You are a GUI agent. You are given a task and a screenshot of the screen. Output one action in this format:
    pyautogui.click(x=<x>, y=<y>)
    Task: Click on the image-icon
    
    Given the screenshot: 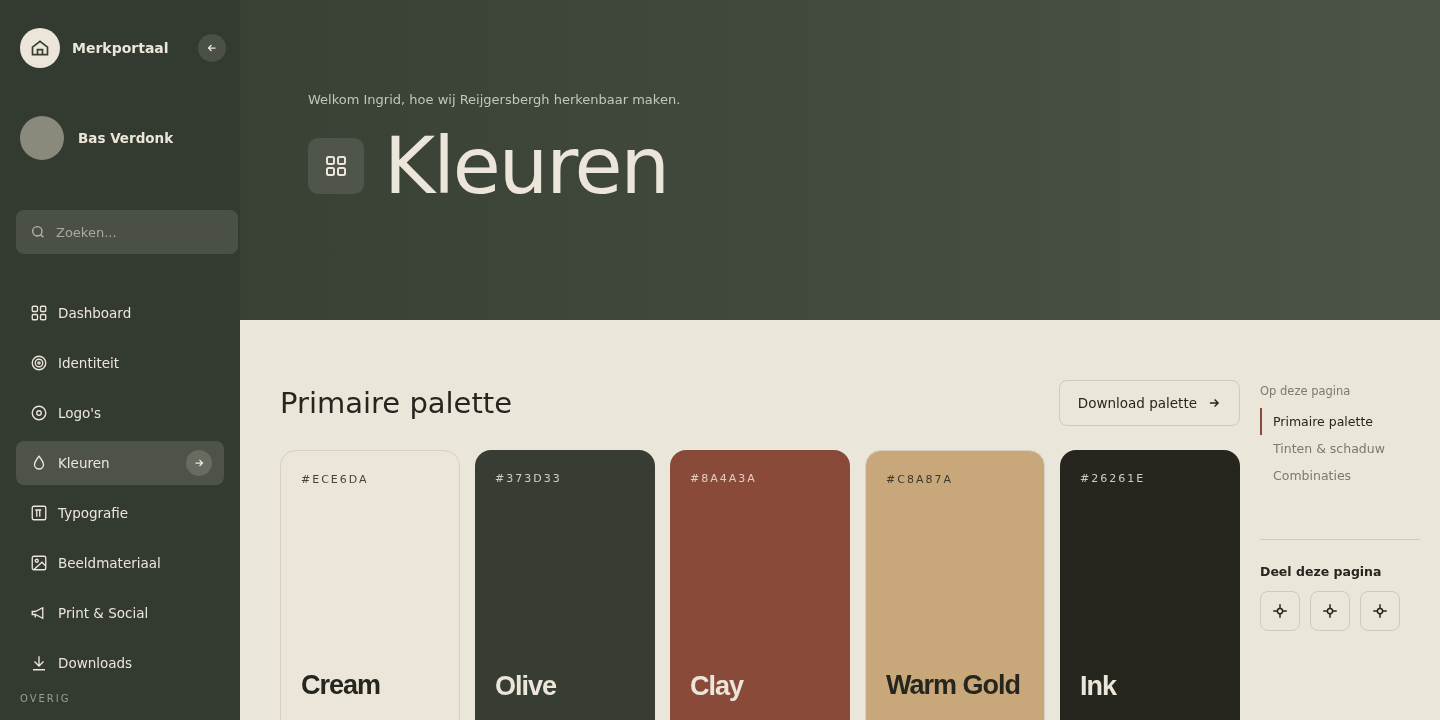 What is the action you would take?
    pyautogui.click(x=39, y=563)
    